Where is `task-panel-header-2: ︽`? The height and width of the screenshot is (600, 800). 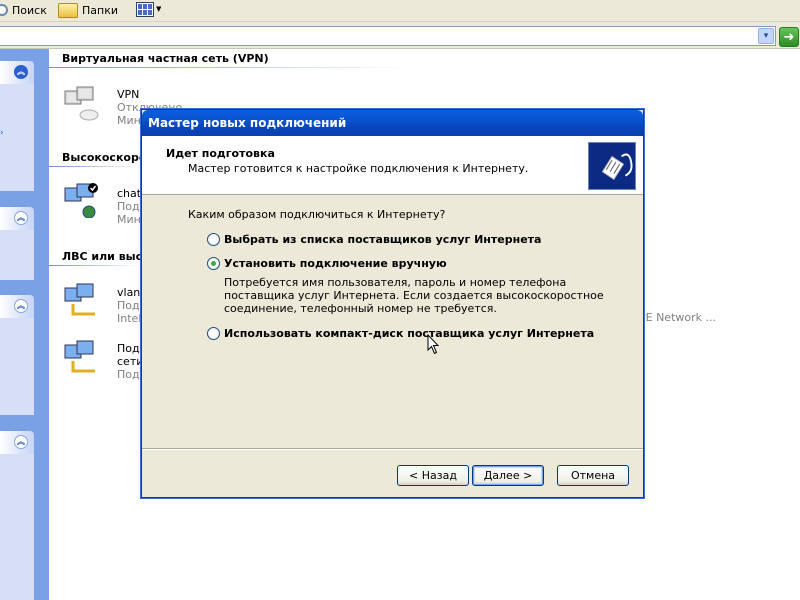 task-panel-header-2: ︽ is located at coordinates (17, 218).